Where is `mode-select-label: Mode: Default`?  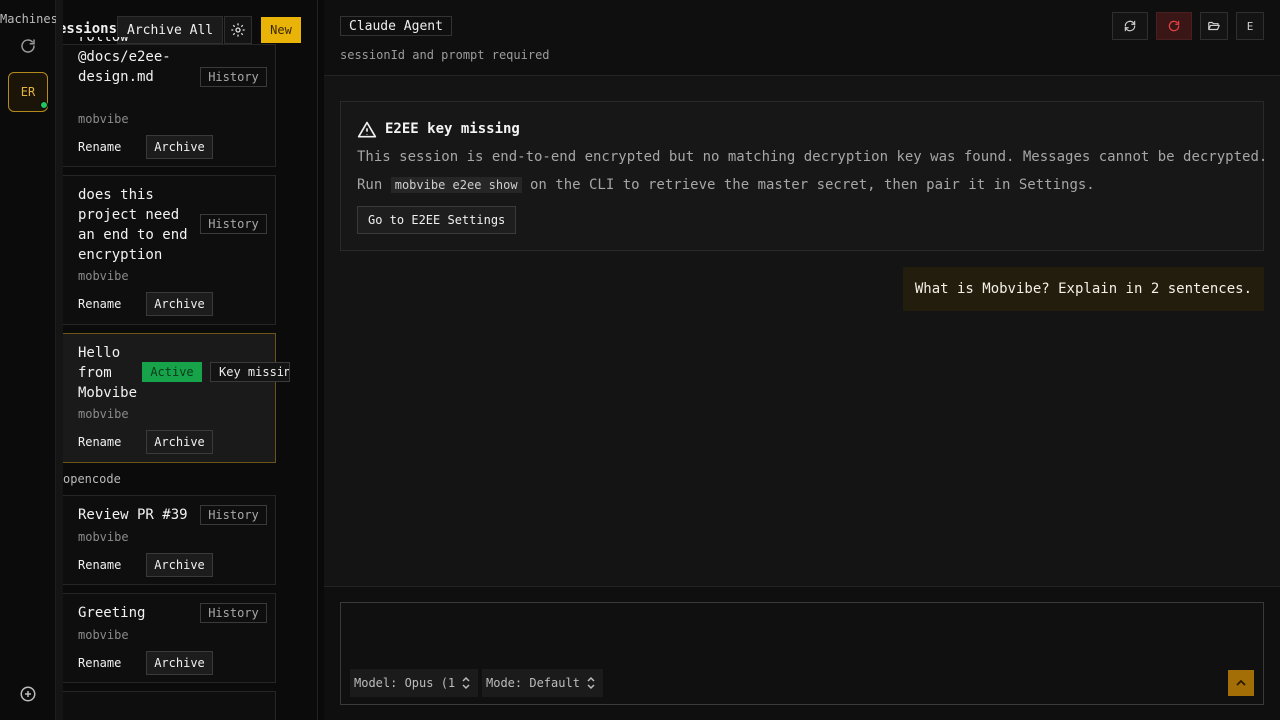 mode-select-label: Mode: Default is located at coordinates (533, 683).